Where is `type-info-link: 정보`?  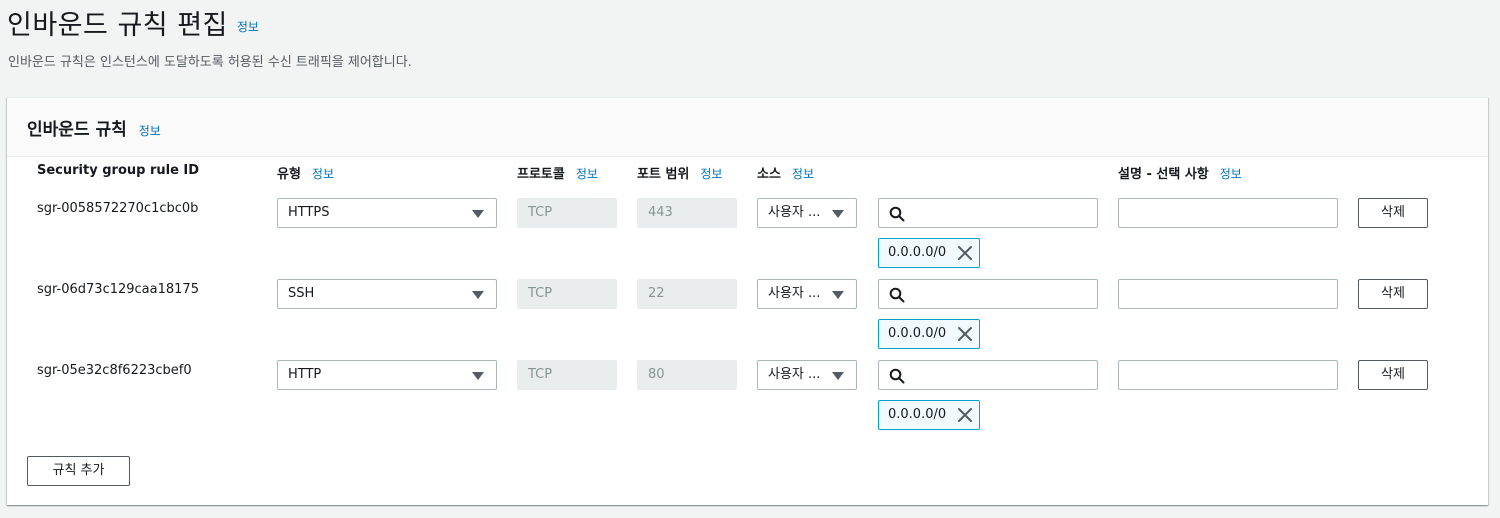
type-info-link: 정보 is located at coordinates (323, 174).